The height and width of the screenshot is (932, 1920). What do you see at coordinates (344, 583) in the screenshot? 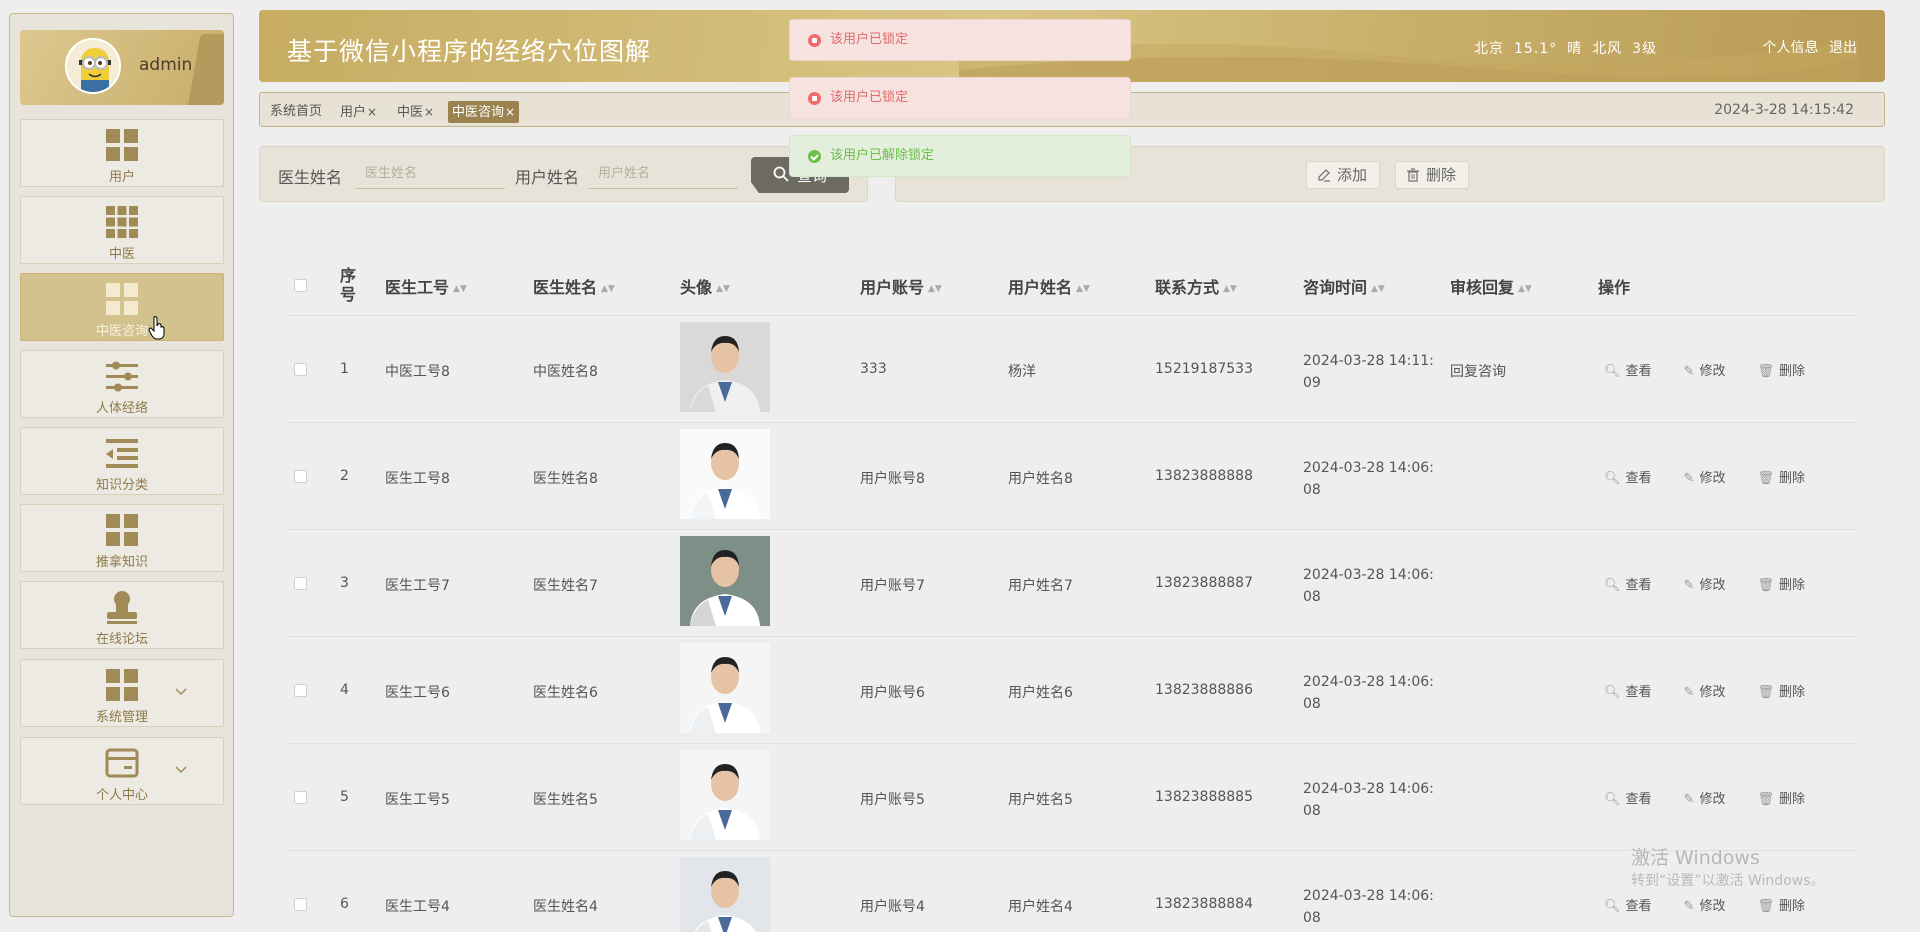
I see `cell-index: 3` at bounding box center [344, 583].